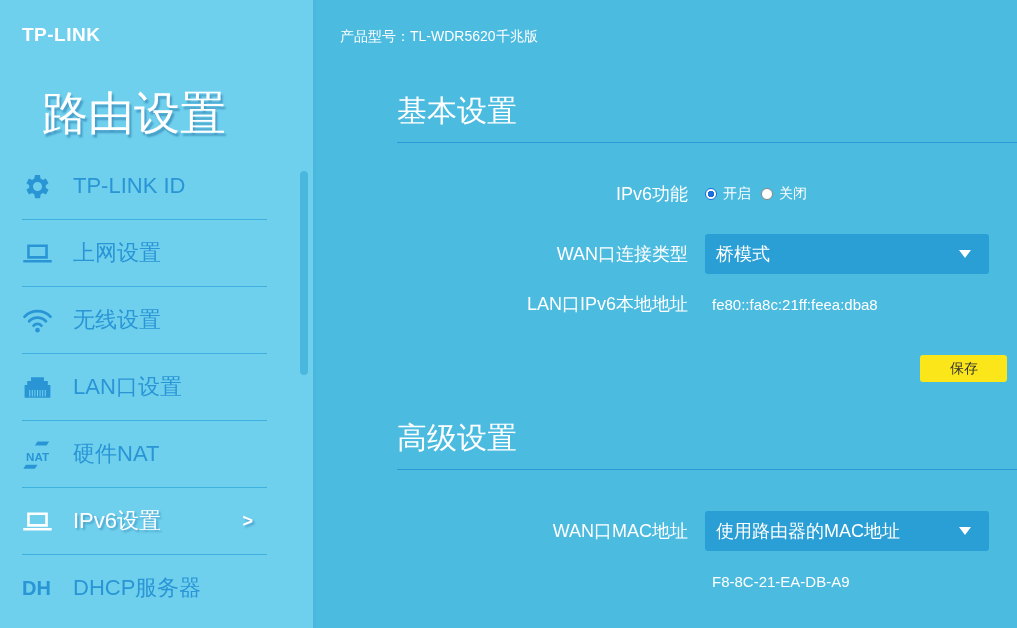 The image size is (1017, 628). Describe the element at coordinates (134, 113) in the screenshot. I see `sidebar-title: 路由设置` at that location.